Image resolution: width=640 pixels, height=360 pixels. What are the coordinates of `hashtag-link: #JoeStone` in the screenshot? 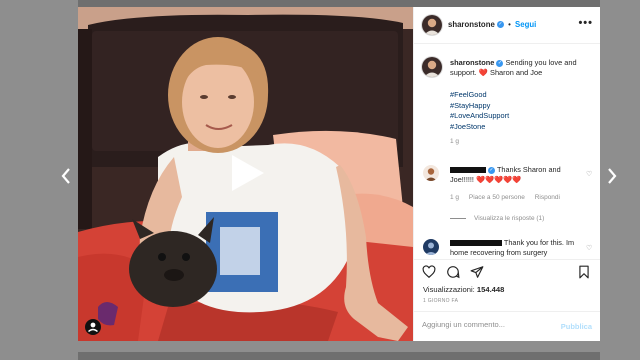 It's located at (479, 127).